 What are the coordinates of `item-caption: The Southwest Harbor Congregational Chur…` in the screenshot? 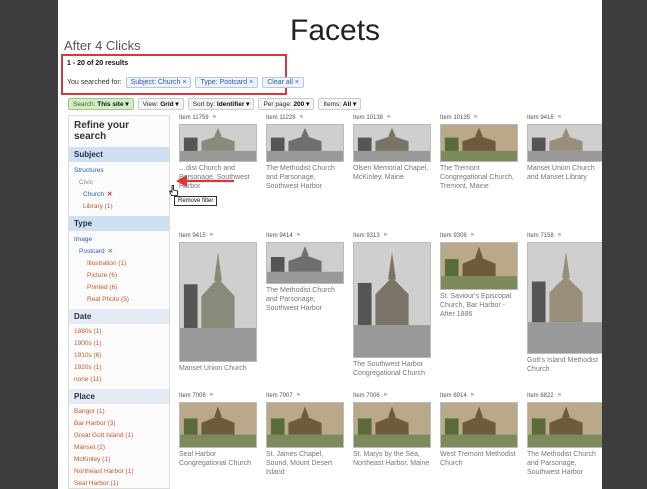 It's located at (392, 369).